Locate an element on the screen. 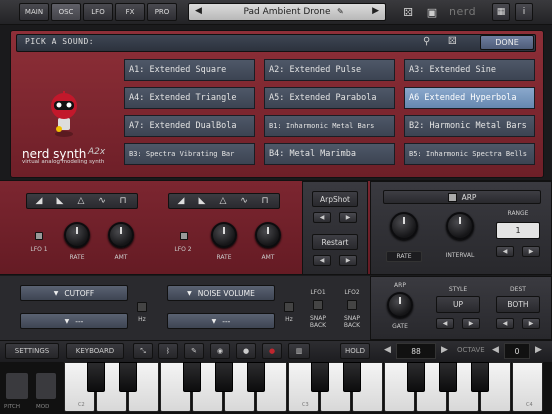 The height and width of the screenshot is (414, 552). preset-item: A4: Extended Triangle is located at coordinates (189, 98).